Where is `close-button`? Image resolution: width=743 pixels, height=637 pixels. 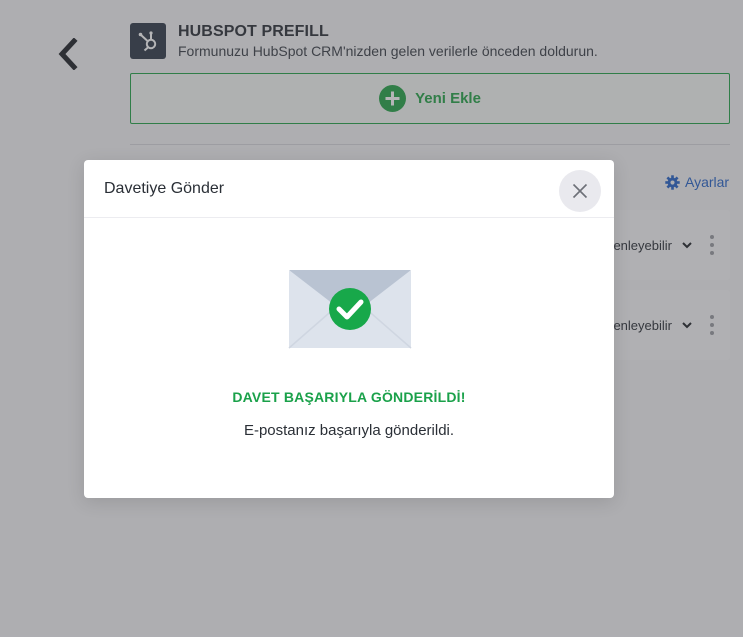
close-button is located at coordinates (580, 191).